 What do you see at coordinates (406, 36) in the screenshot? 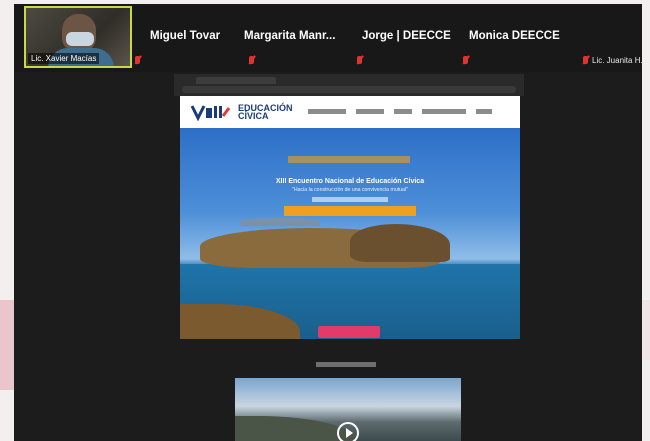
I see `participant-name-3: Jorge | DEECCE` at bounding box center [406, 36].